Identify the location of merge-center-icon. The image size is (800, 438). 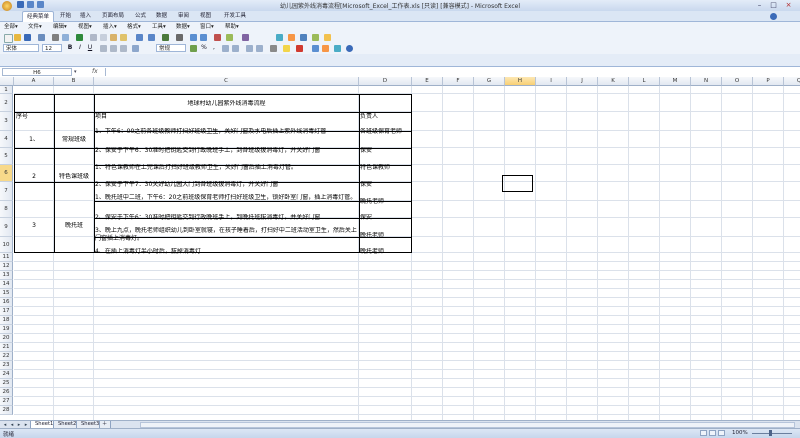
(135, 48).